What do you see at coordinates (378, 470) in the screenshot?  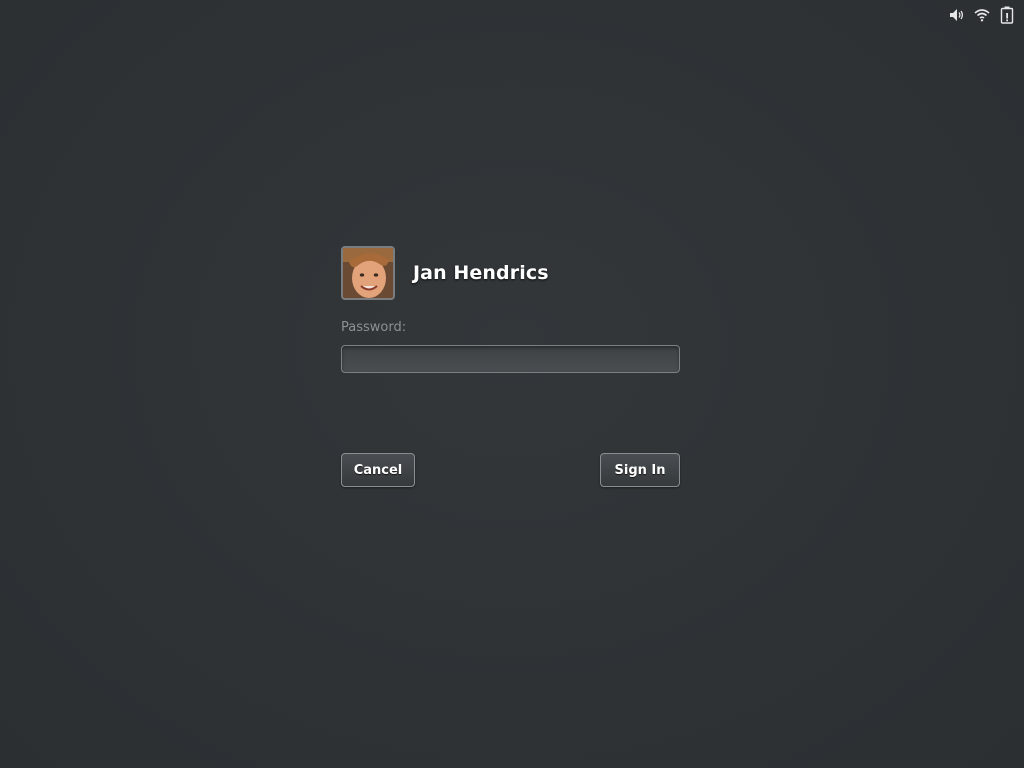 I see `cancel-button: Cancel` at bounding box center [378, 470].